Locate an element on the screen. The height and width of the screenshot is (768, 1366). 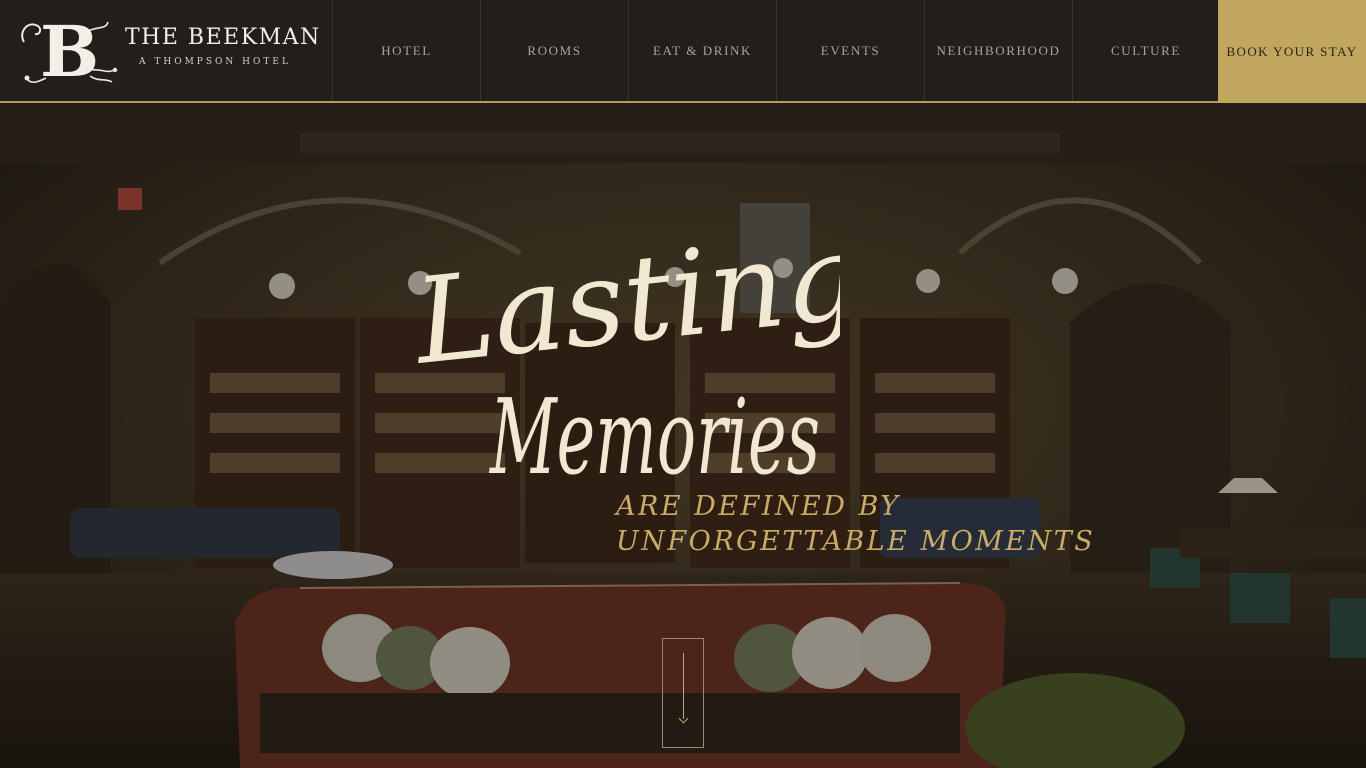
scroll-down-button is located at coordinates (683, 693).